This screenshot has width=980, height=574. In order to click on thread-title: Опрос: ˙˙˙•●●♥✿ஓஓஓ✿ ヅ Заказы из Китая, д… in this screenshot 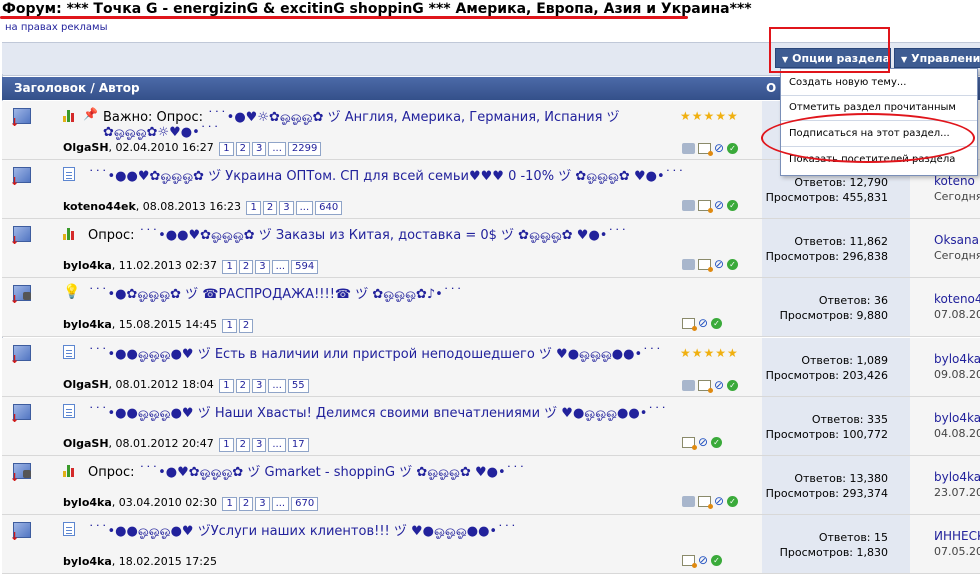, I will do `click(388, 235)`.